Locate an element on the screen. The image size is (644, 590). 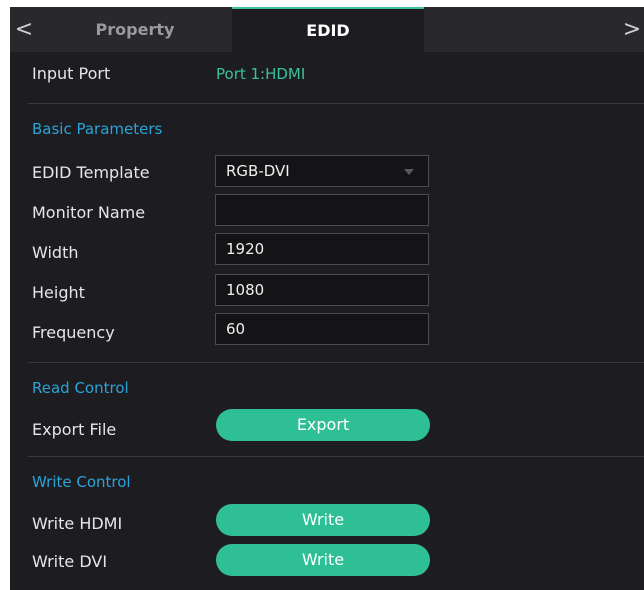
export-file-label: Export File is located at coordinates (74, 429).